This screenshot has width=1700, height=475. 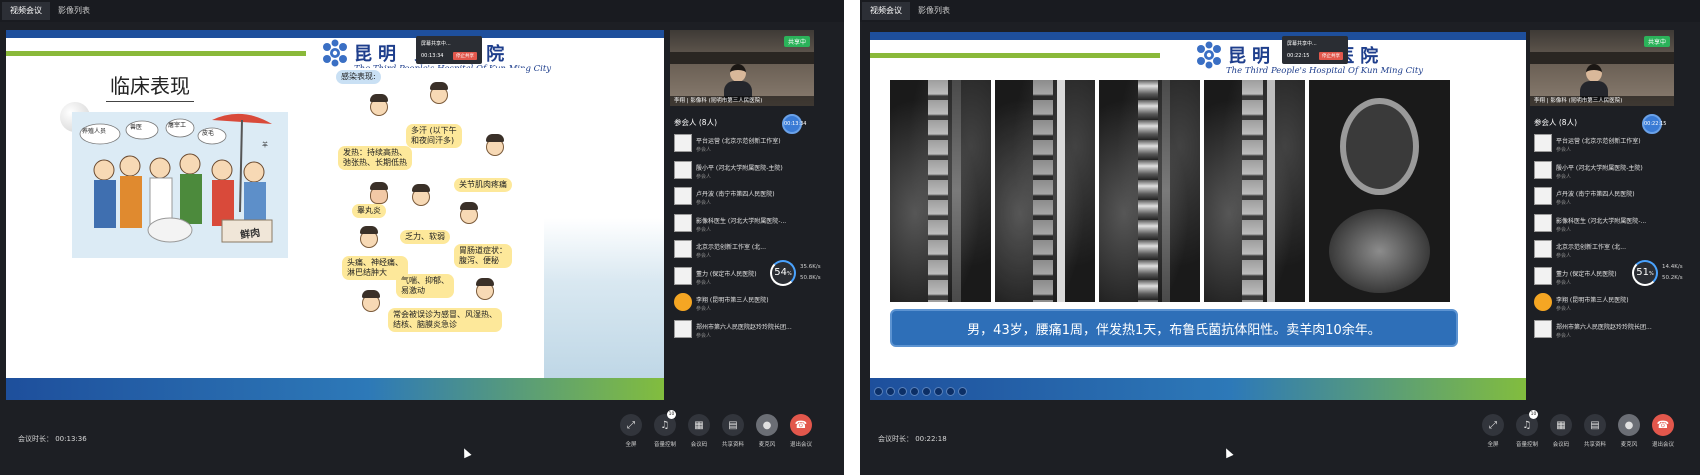 I want to click on meeting-duration: 会议时长： 00:22:18, so click(x=912, y=439).